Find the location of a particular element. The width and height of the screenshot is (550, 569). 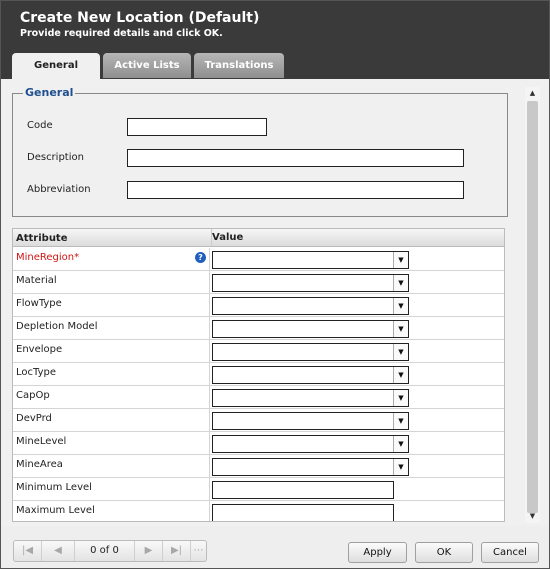

general-legend: General is located at coordinates (49, 92).